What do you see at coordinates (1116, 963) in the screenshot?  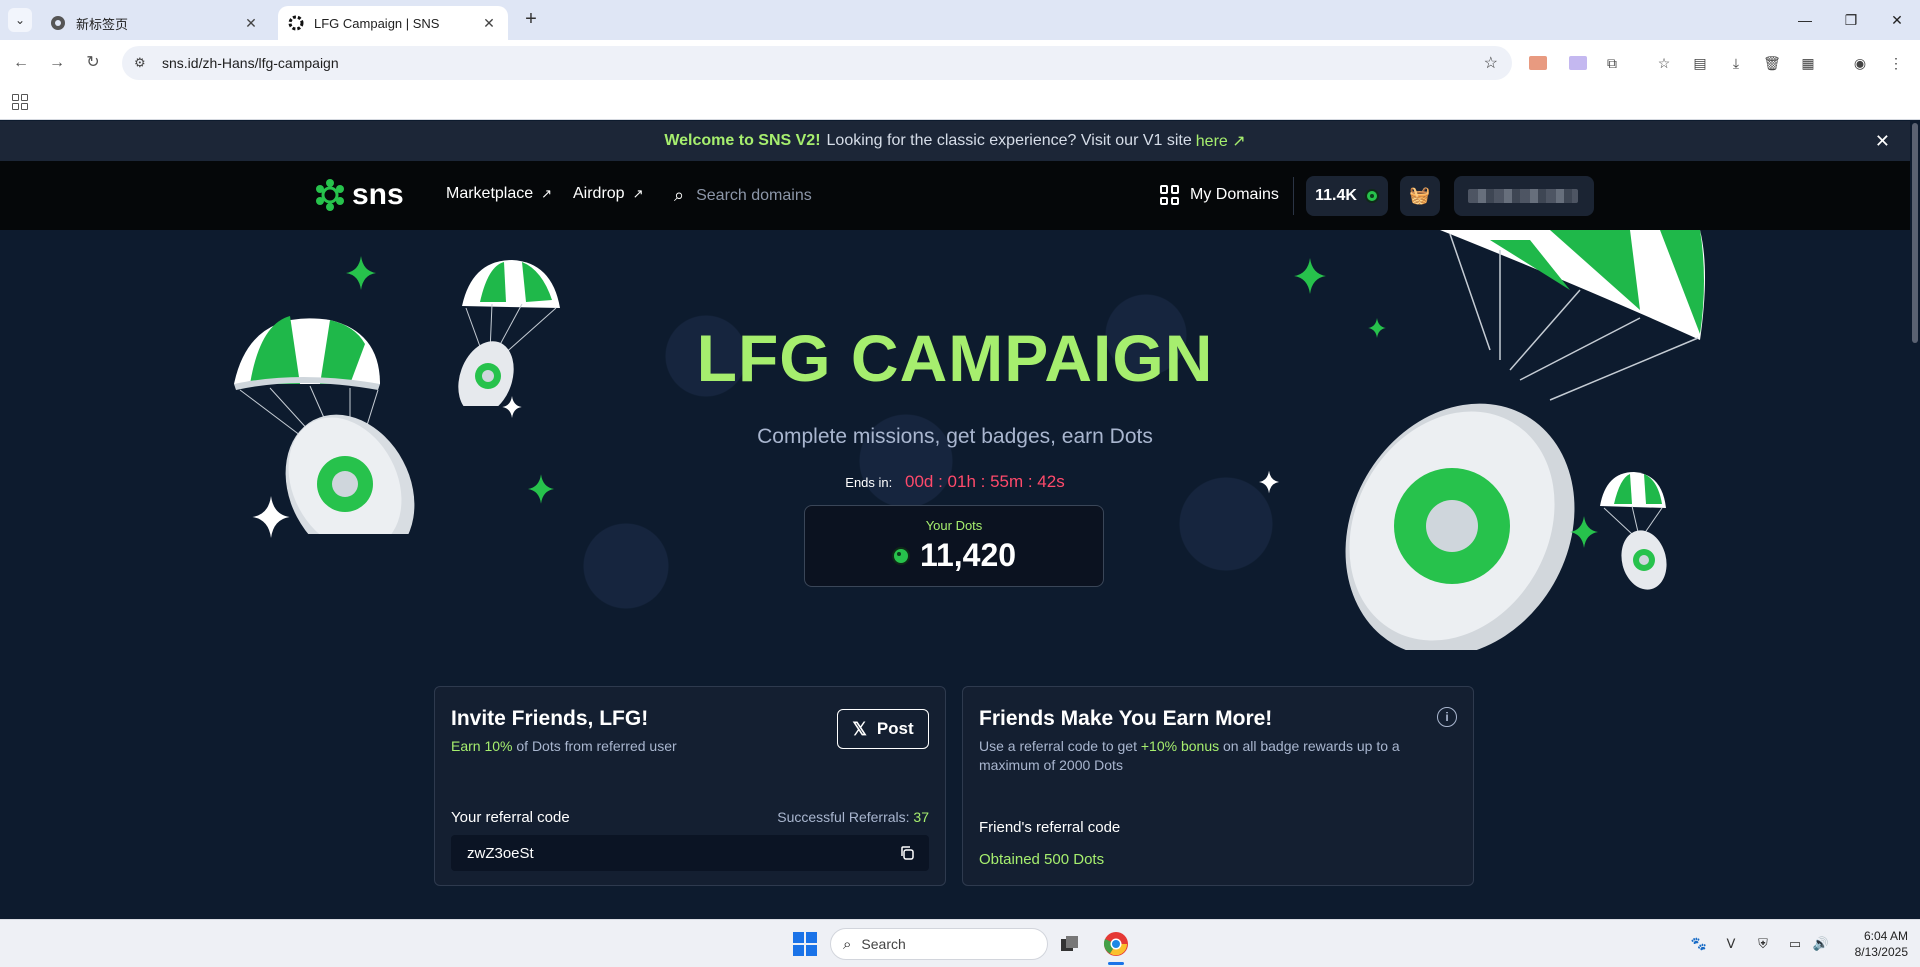 I see `active-app-indicator` at bounding box center [1116, 963].